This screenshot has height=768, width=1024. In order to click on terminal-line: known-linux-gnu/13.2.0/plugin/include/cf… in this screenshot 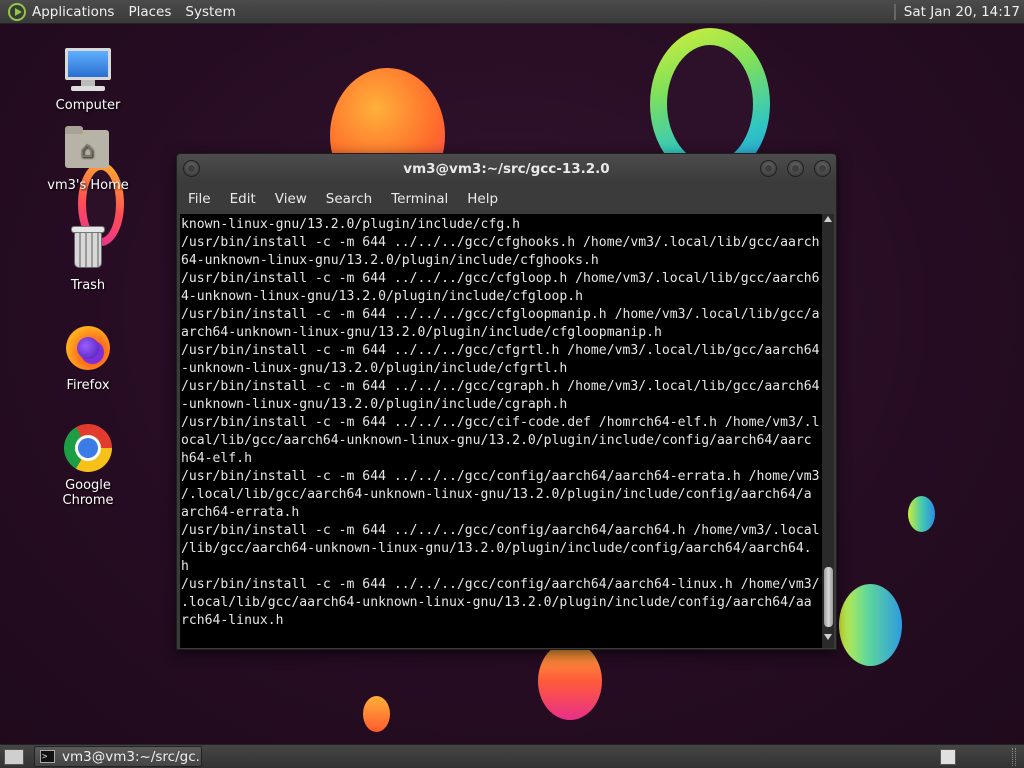, I will do `click(350, 224)`.